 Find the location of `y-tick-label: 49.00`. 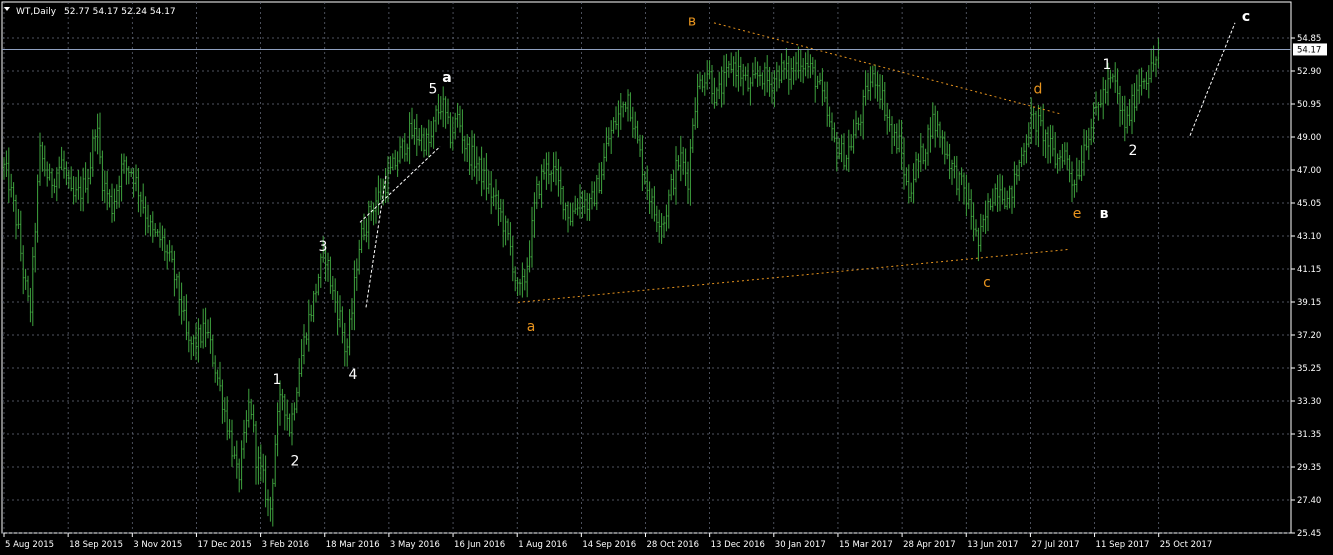

y-tick-label: 49.00 is located at coordinates (1309, 138).